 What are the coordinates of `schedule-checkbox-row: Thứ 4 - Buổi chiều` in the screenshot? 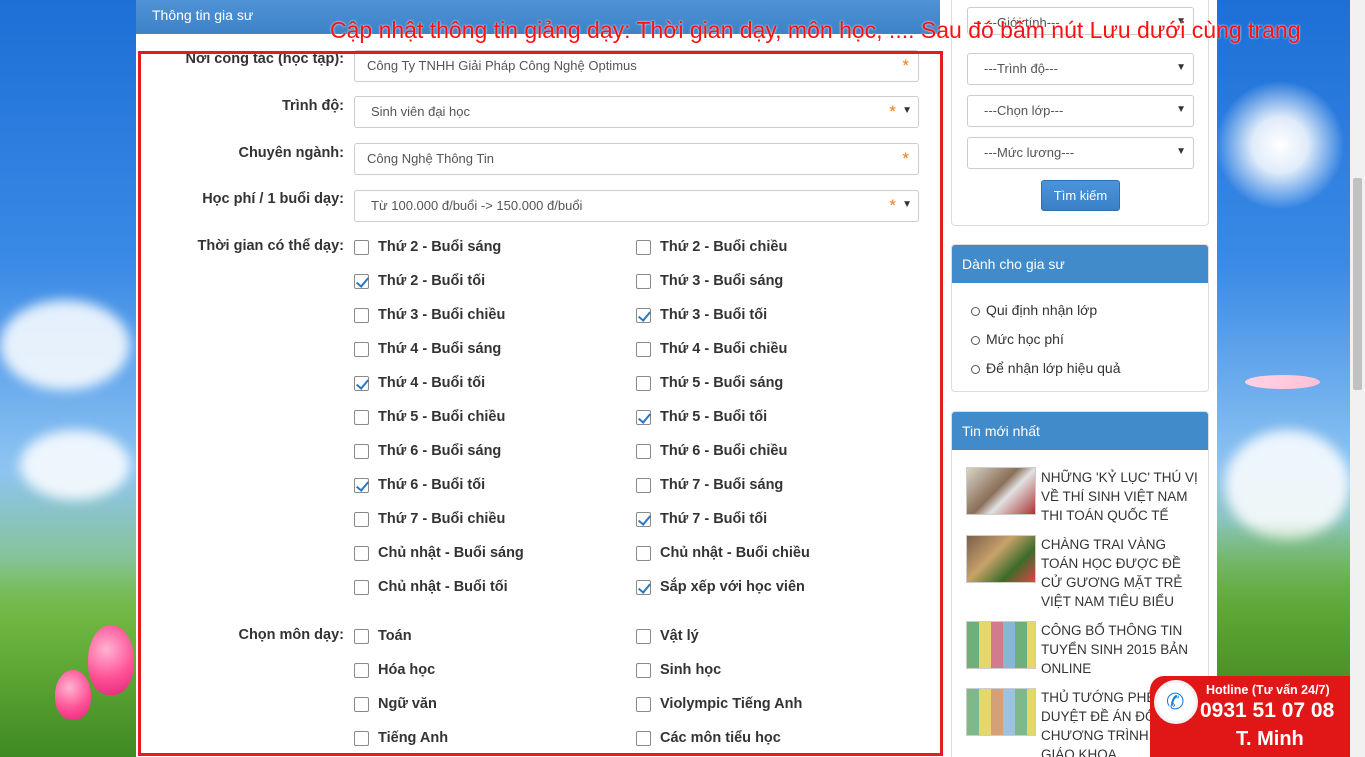 It's located at (711, 349).